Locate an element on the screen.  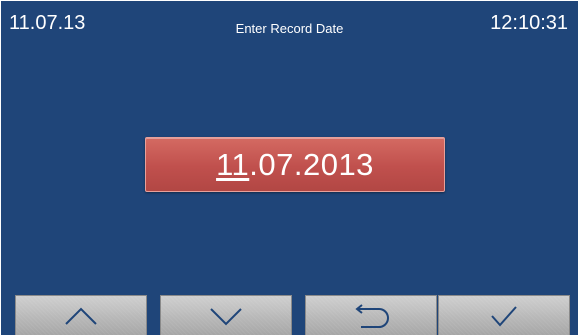
confirm-button is located at coordinates (504, 315).